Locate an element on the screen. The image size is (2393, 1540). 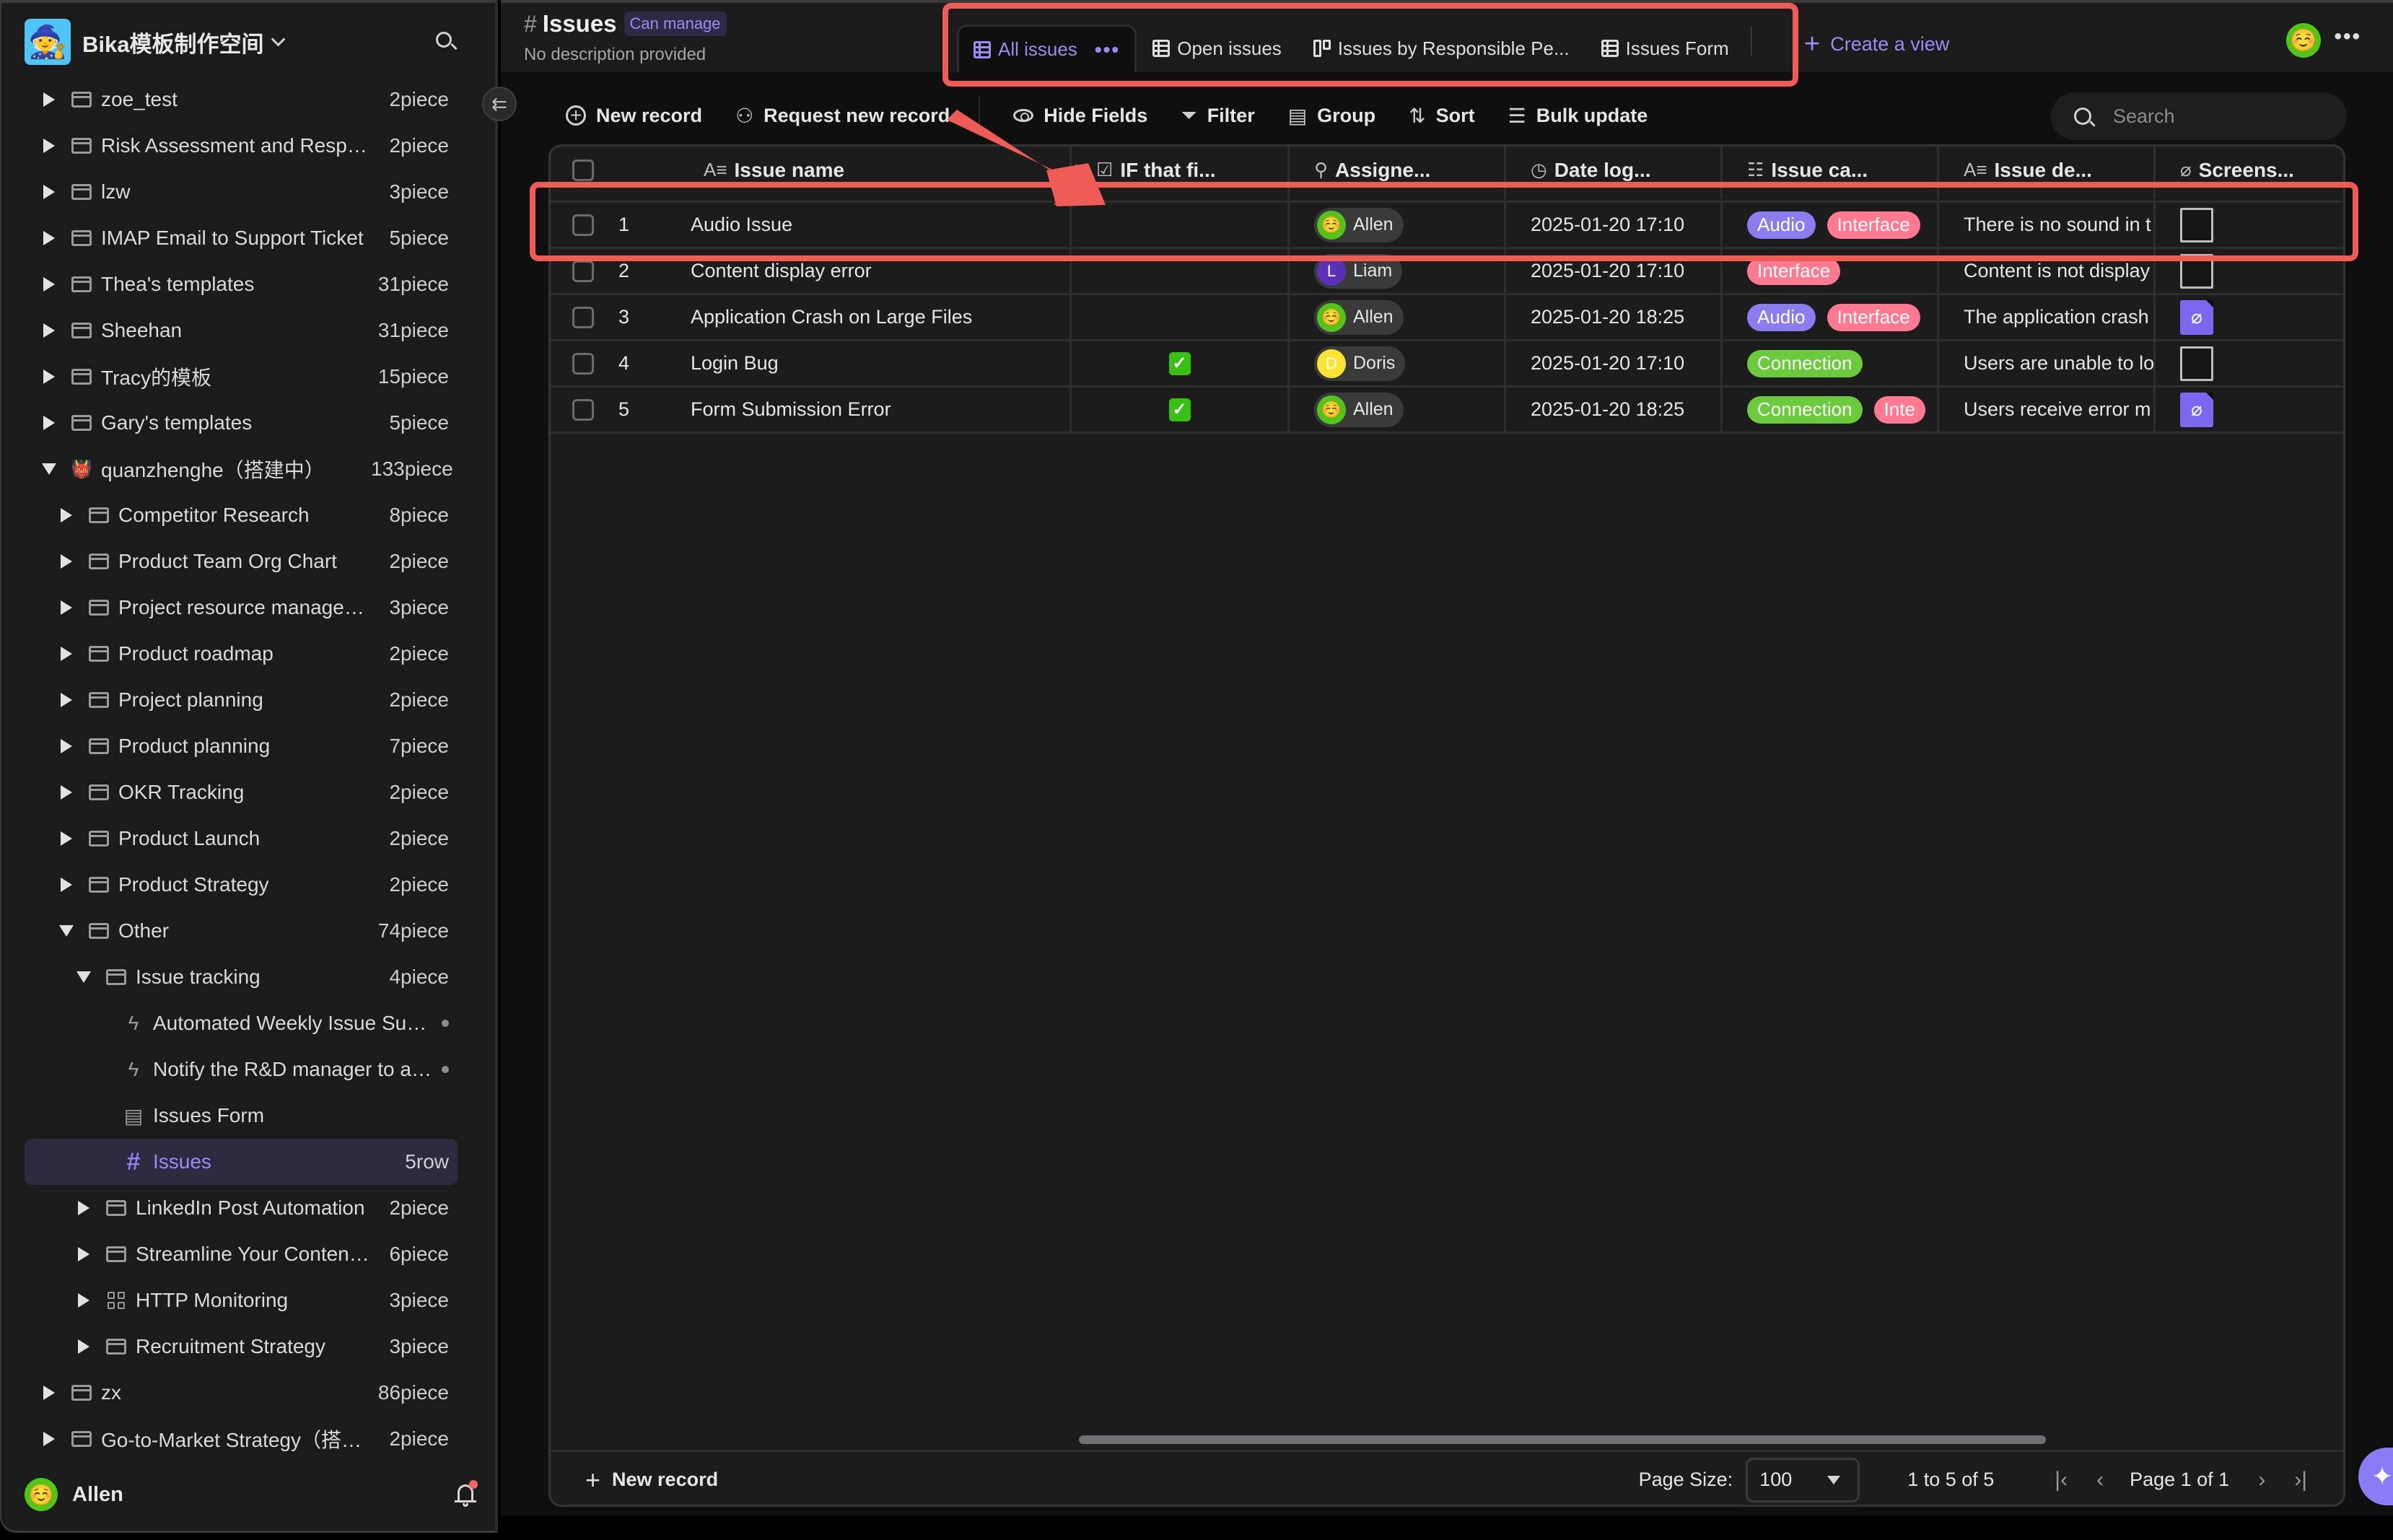
collapse-sidebar-button: ⇇ is located at coordinates (500, 104).